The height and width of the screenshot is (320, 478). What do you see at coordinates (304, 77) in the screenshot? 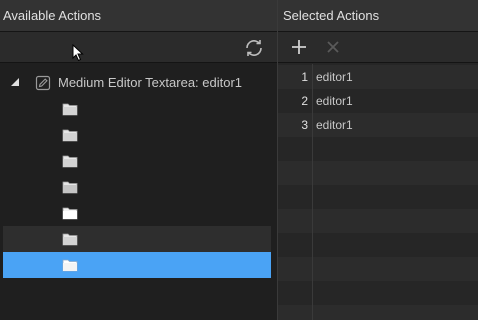
I see `row-number: 1` at bounding box center [304, 77].